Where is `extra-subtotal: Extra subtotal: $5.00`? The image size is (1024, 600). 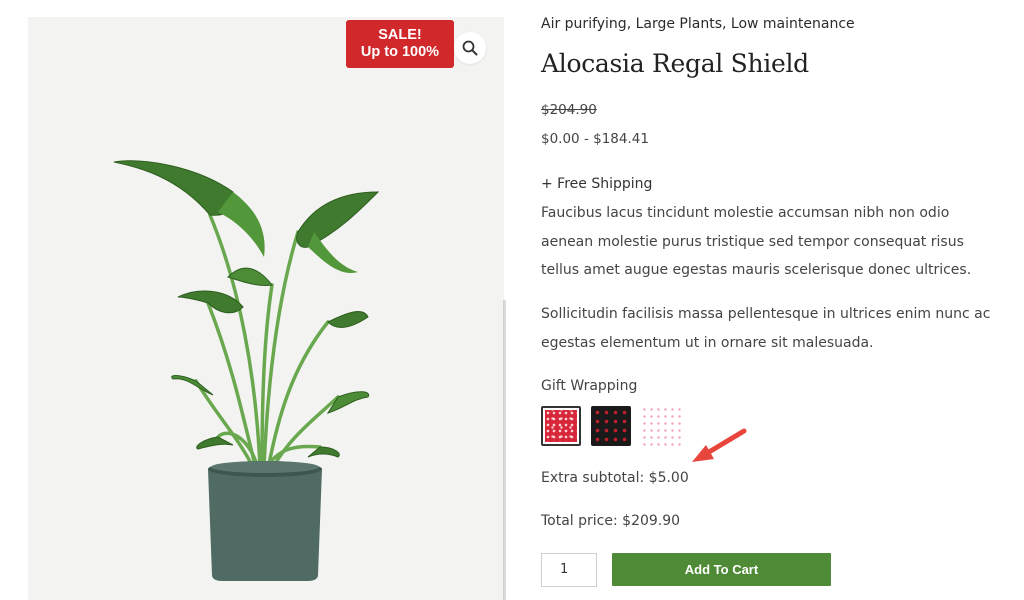 extra-subtotal: Extra subtotal: $5.00 is located at coordinates (615, 478).